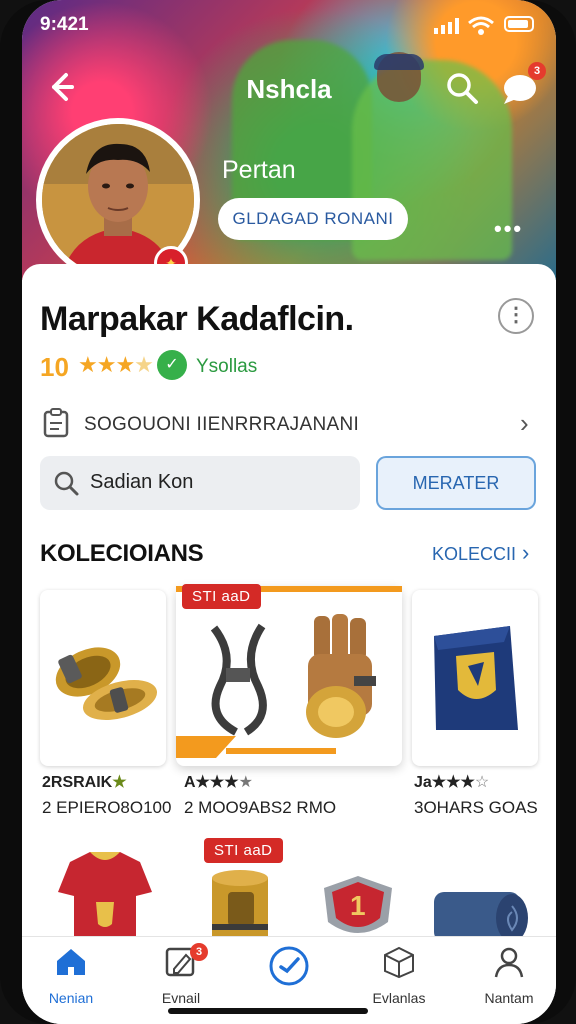 The image size is (576, 1024). I want to click on nav-badge: 3, so click(199, 952).